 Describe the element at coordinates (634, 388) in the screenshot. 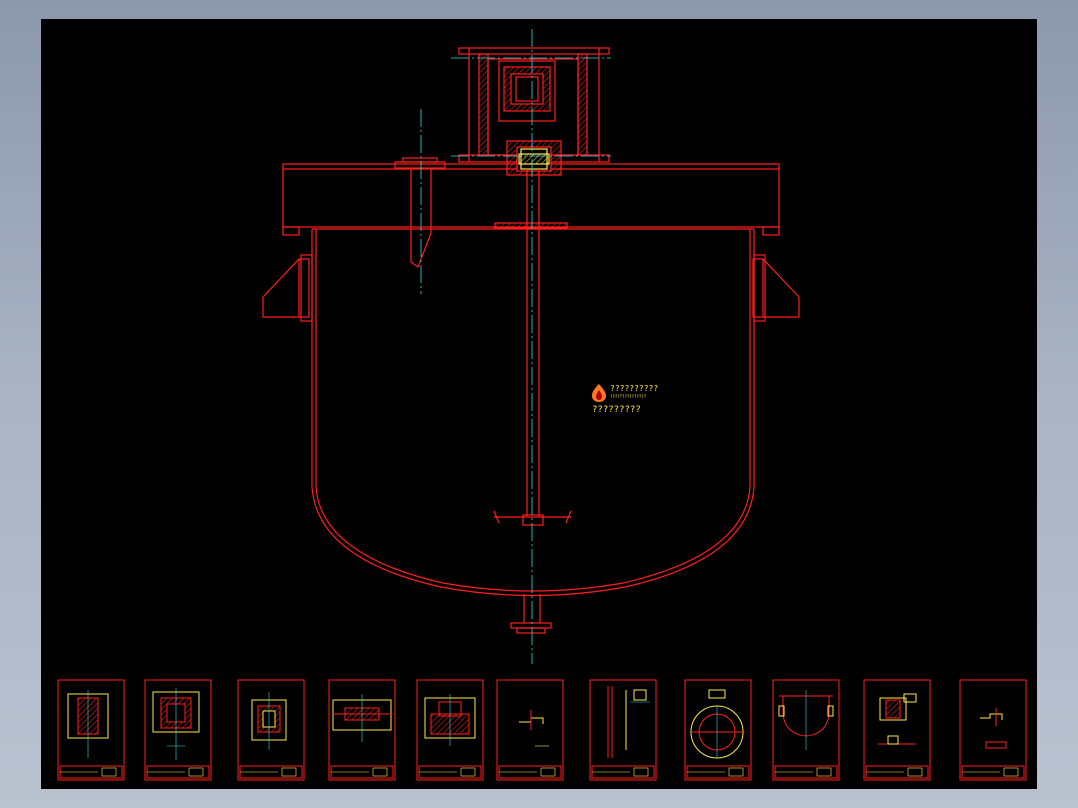

I see `watermark-line-1: ??????????` at that location.